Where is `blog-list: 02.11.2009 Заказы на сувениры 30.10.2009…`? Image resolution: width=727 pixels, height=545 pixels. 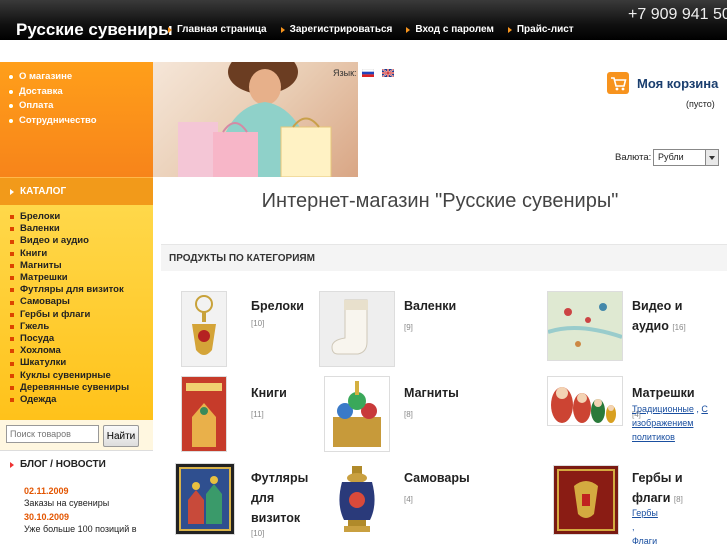
blog-list: 02.11.2009 Заказы на сувениры 30.10.2009… is located at coordinates (76, 506).